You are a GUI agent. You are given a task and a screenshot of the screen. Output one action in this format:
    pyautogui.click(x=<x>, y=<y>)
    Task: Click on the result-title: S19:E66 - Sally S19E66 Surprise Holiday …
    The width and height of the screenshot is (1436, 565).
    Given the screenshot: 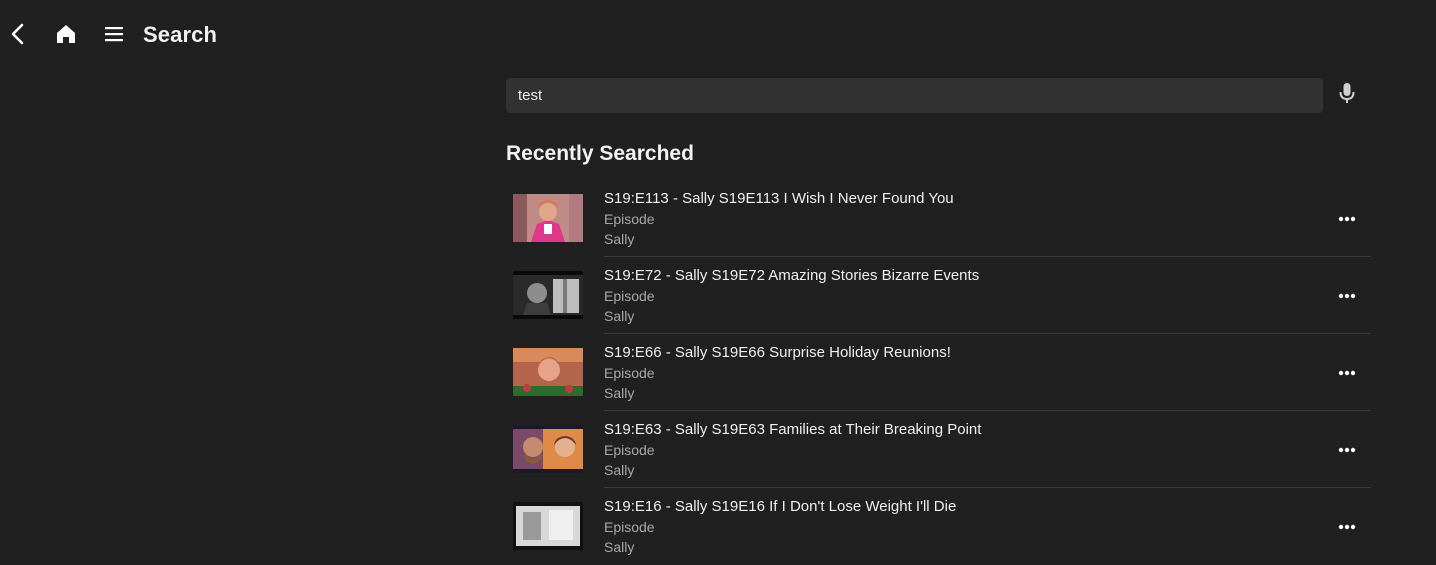 What is the action you would take?
    pyautogui.click(x=777, y=352)
    